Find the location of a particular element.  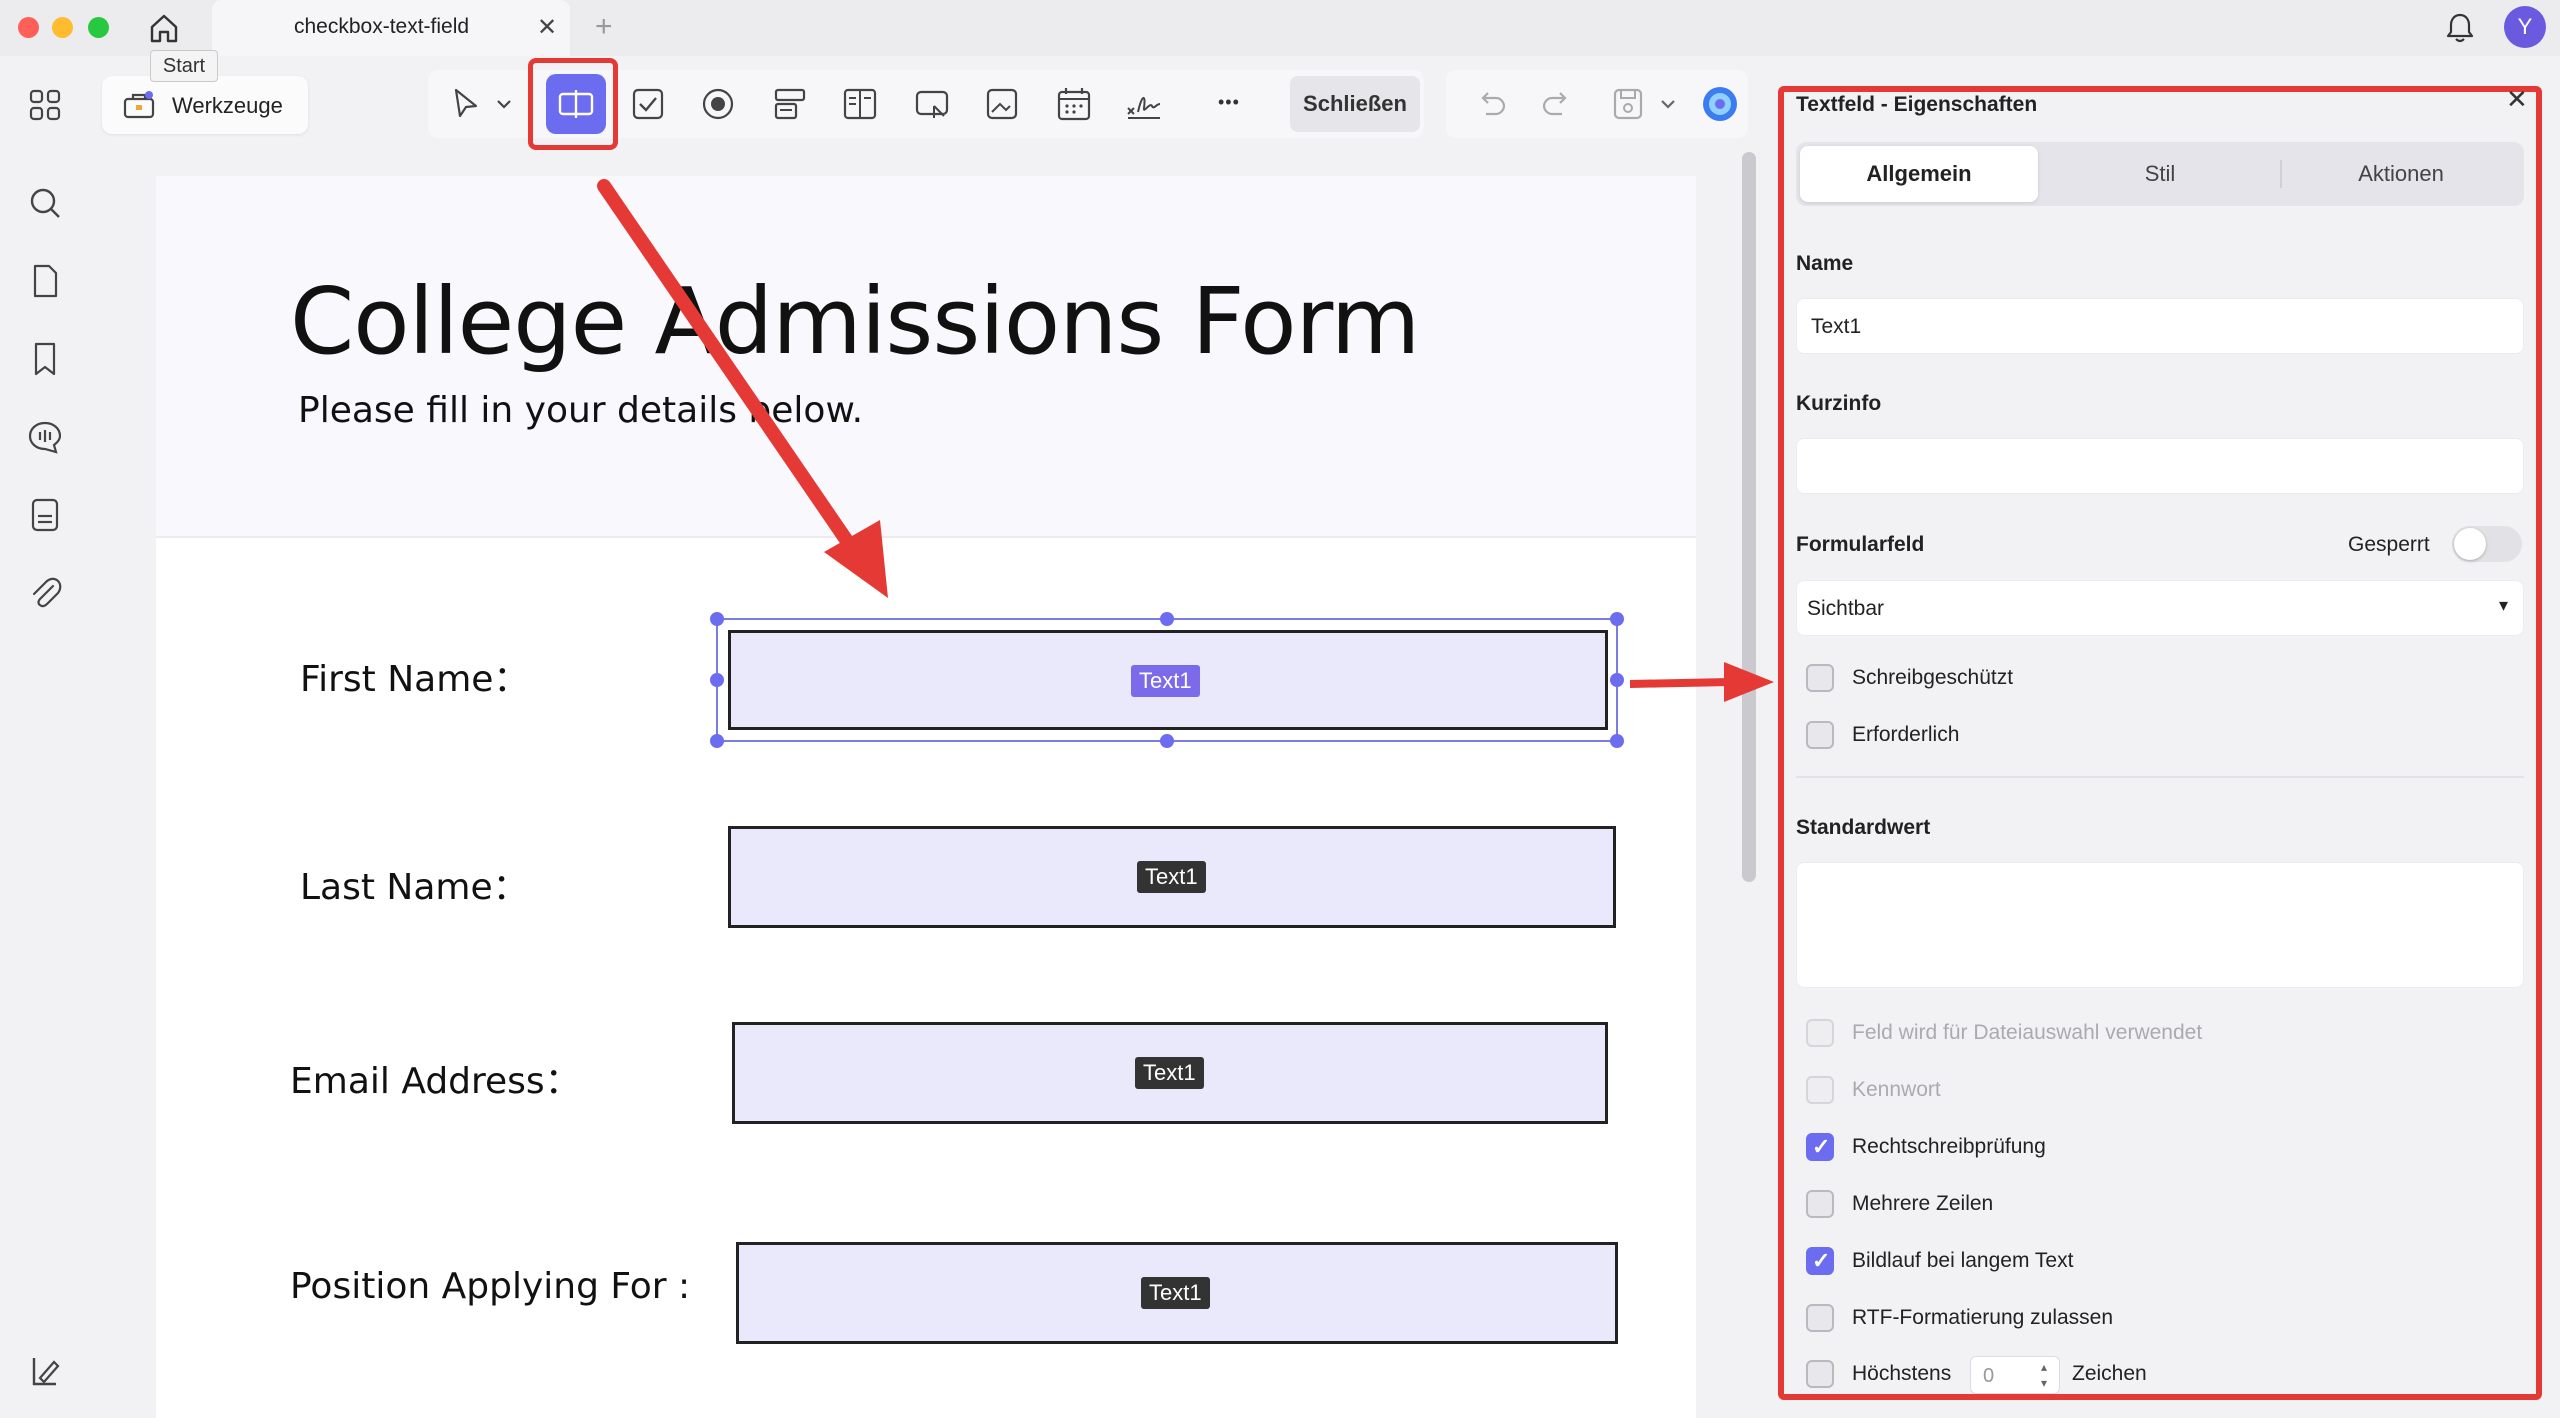

tab-general: Allgemein is located at coordinates (1919, 174).